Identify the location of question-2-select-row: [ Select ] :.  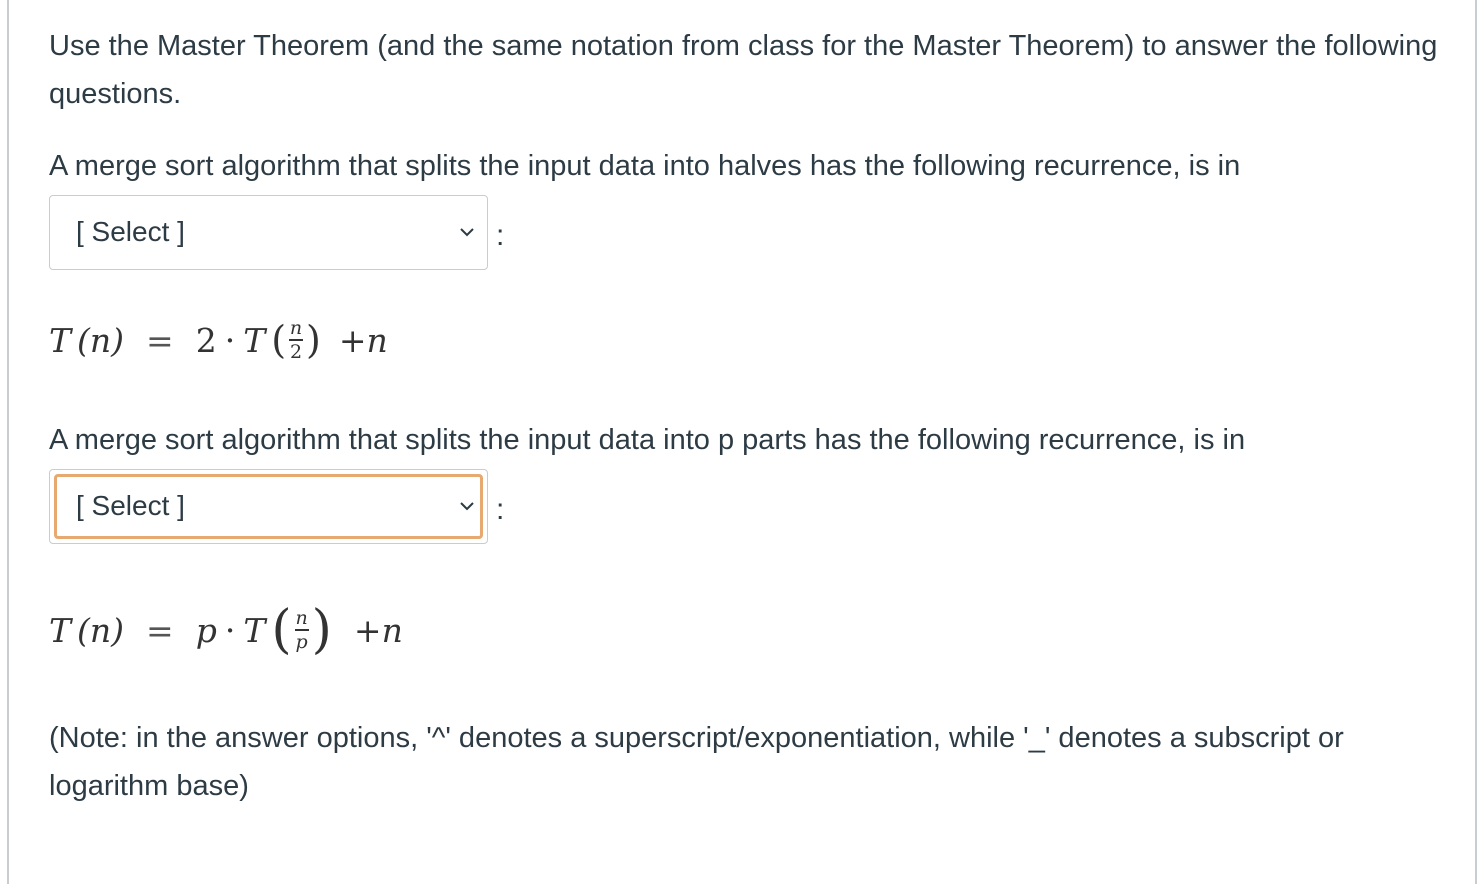
(749, 506).